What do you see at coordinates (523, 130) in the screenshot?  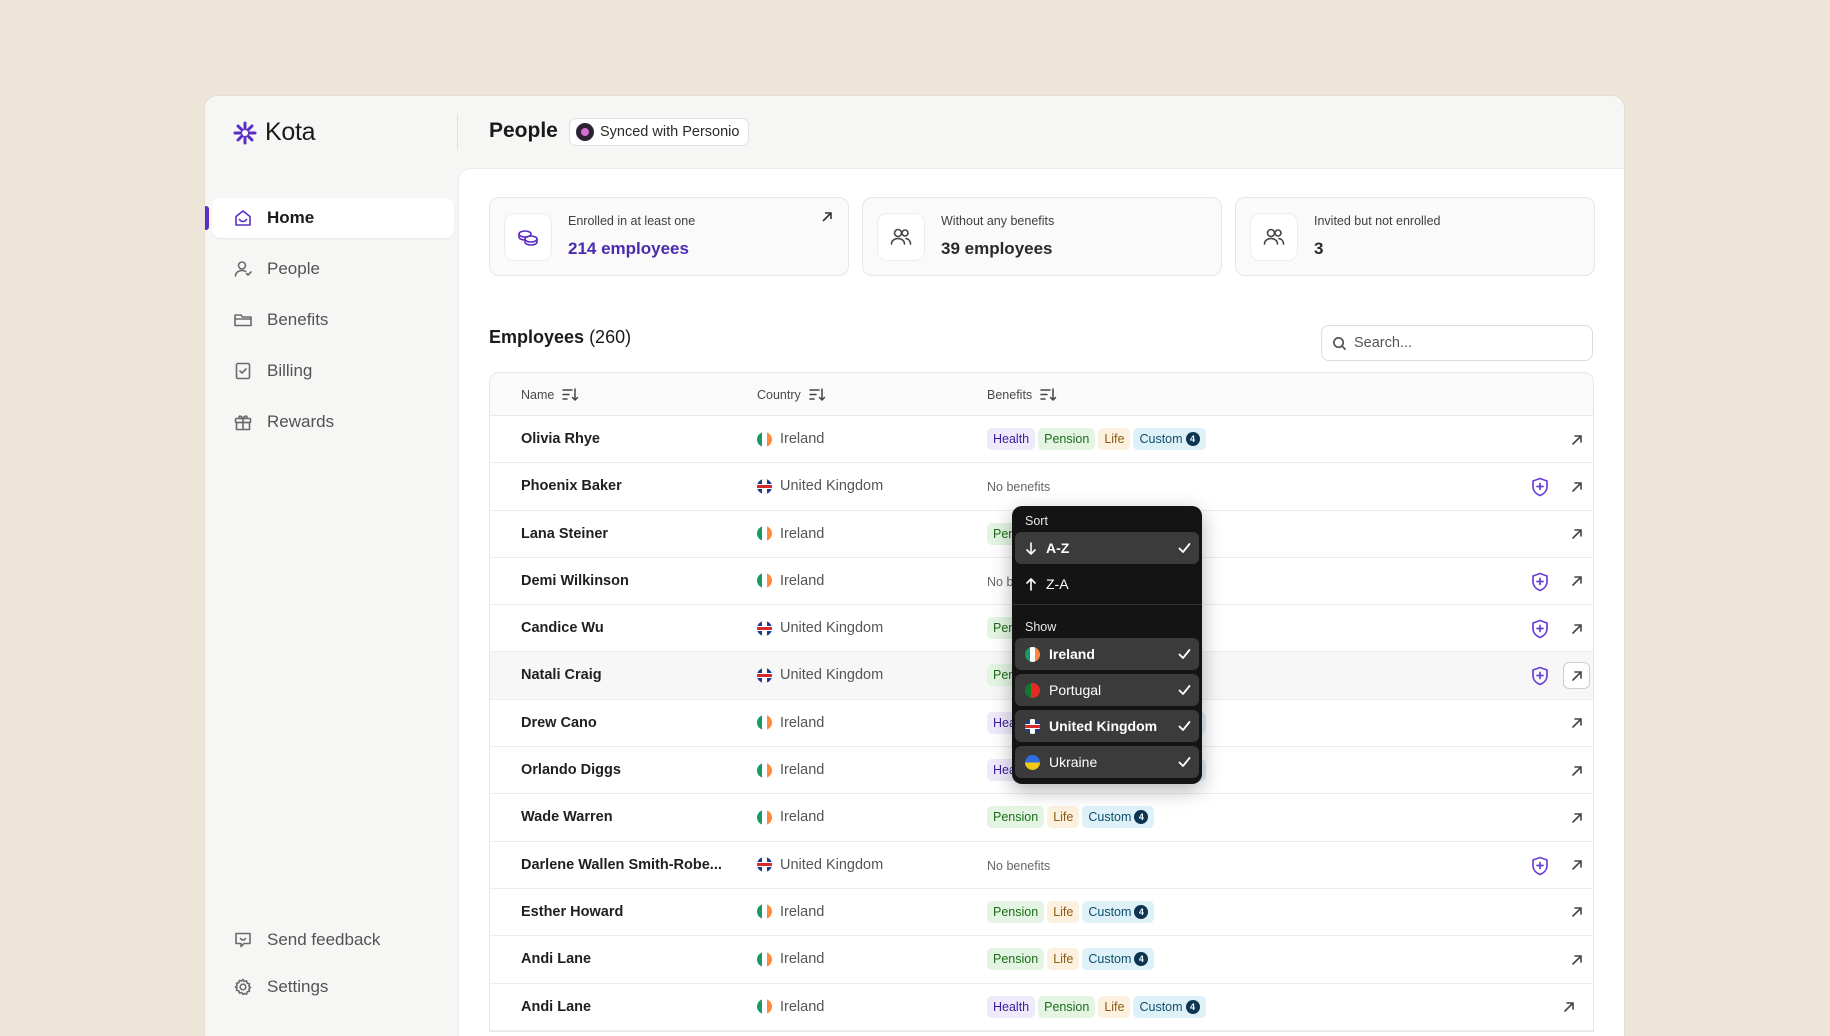 I see `page-title: People` at bounding box center [523, 130].